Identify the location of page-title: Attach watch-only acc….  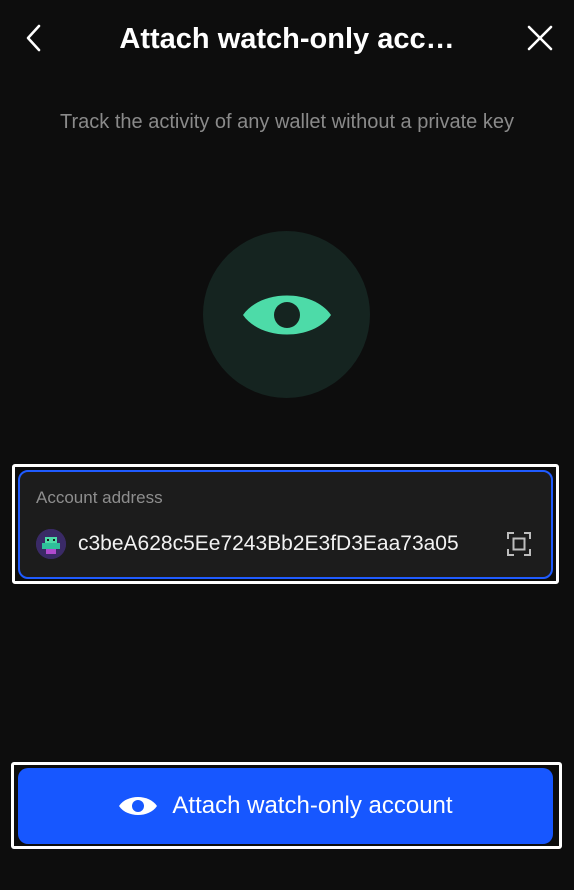
(287, 39).